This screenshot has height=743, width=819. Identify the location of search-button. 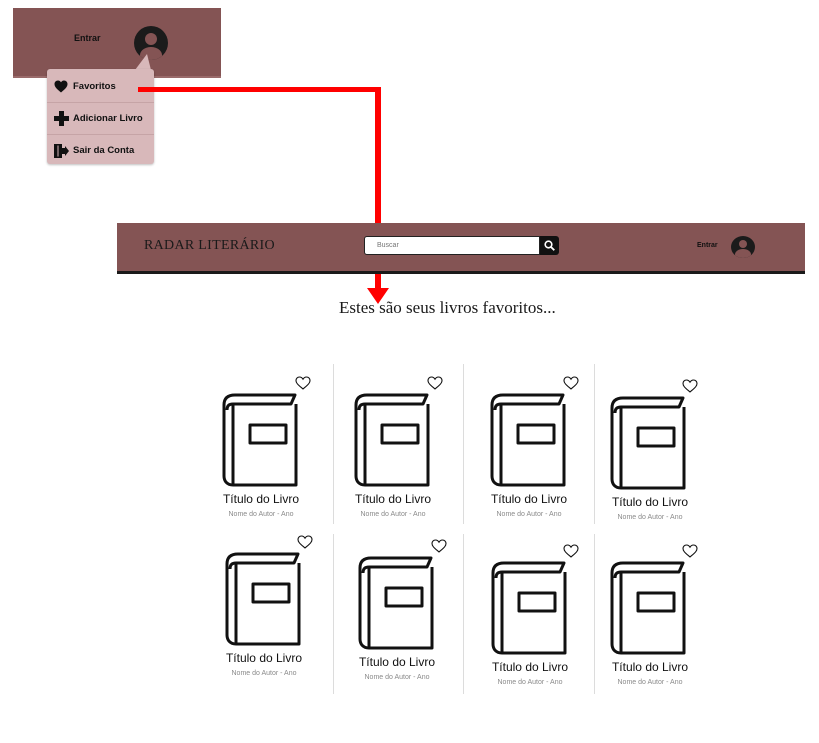
(549, 245).